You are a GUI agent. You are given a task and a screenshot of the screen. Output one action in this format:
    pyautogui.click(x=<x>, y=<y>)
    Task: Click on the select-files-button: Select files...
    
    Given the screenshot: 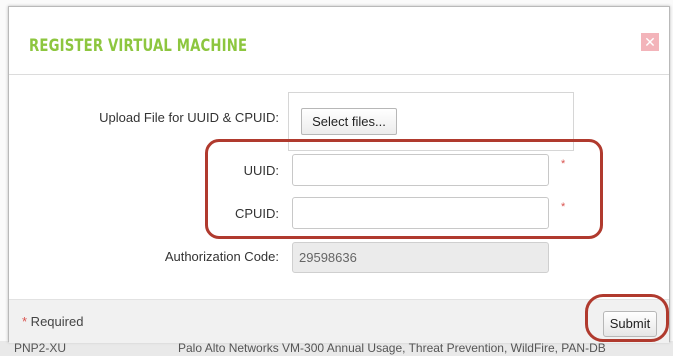 What is the action you would take?
    pyautogui.click(x=349, y=121)
    